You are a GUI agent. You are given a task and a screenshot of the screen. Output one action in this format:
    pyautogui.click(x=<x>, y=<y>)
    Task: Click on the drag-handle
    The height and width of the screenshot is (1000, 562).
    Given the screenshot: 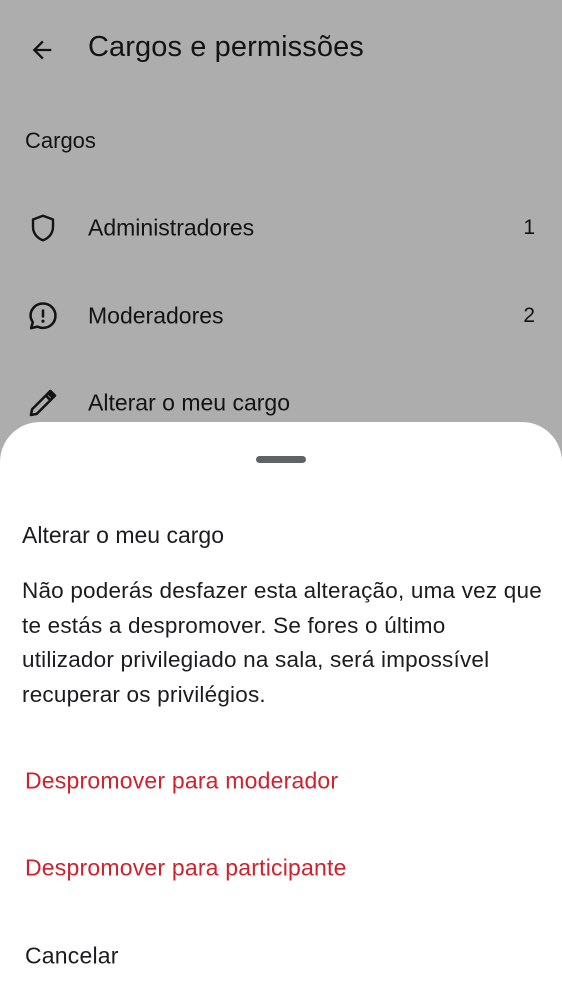 What is the action you would take?
    pyautogui.click(x=281, y=459)
    